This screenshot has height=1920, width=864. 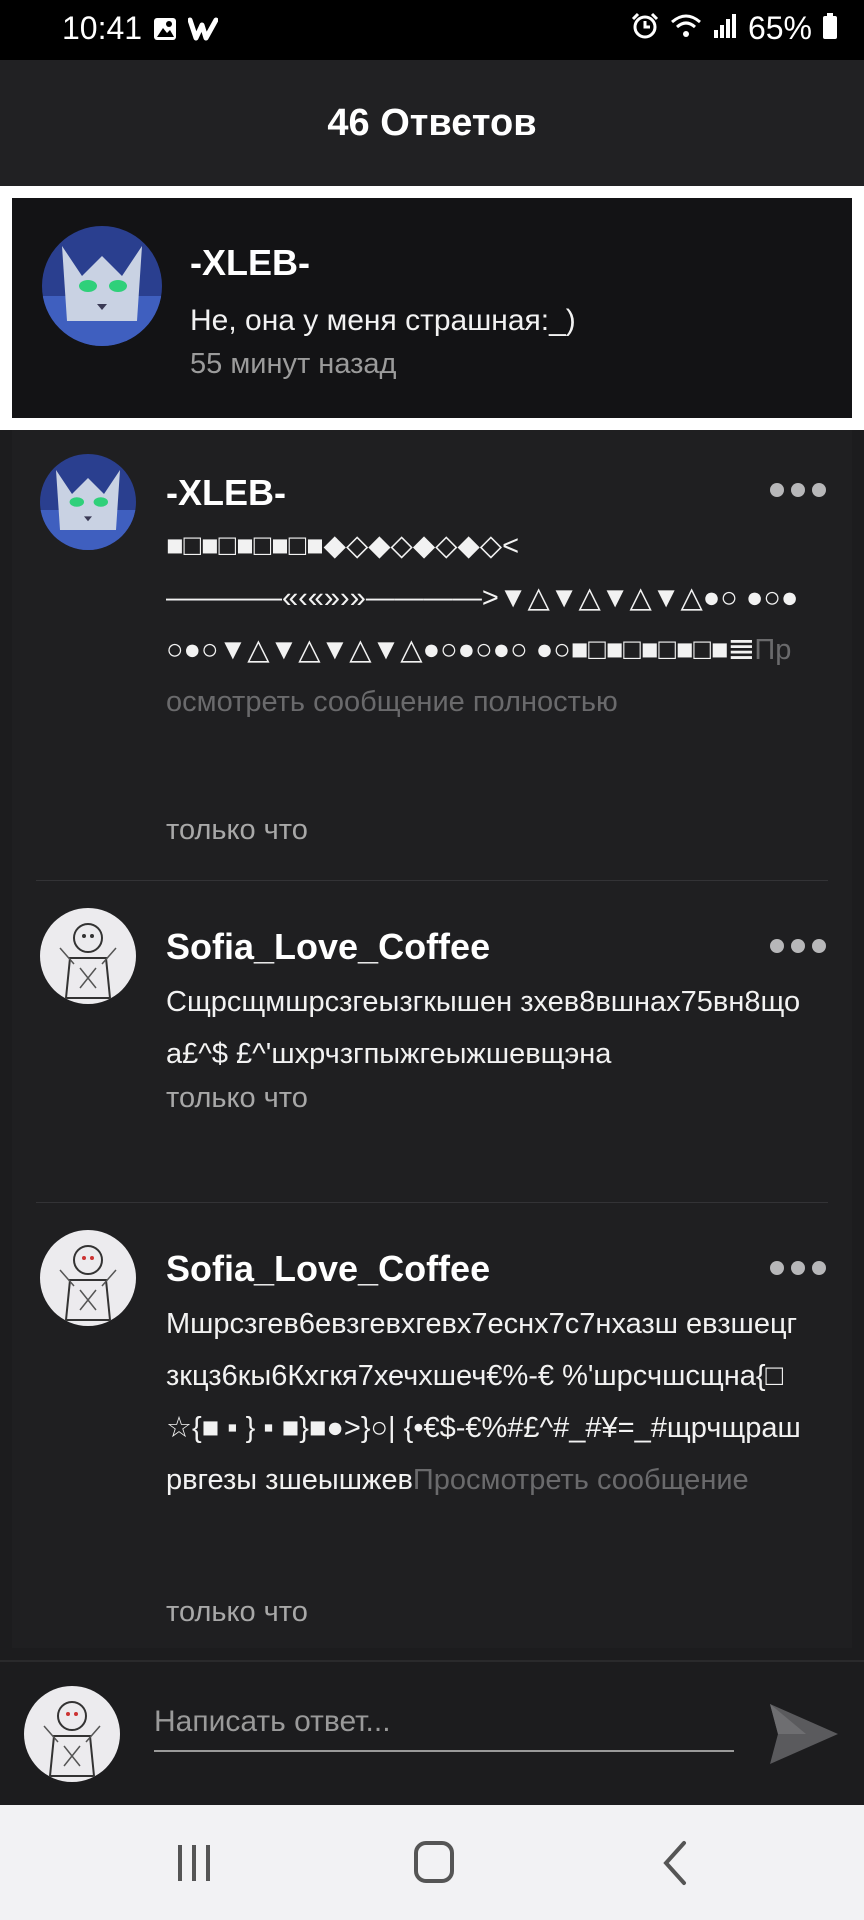 What do you see at coordinates (102, 28) in the screenshot?
I see `status-time: 10:41` at bounding box center [102, 28].